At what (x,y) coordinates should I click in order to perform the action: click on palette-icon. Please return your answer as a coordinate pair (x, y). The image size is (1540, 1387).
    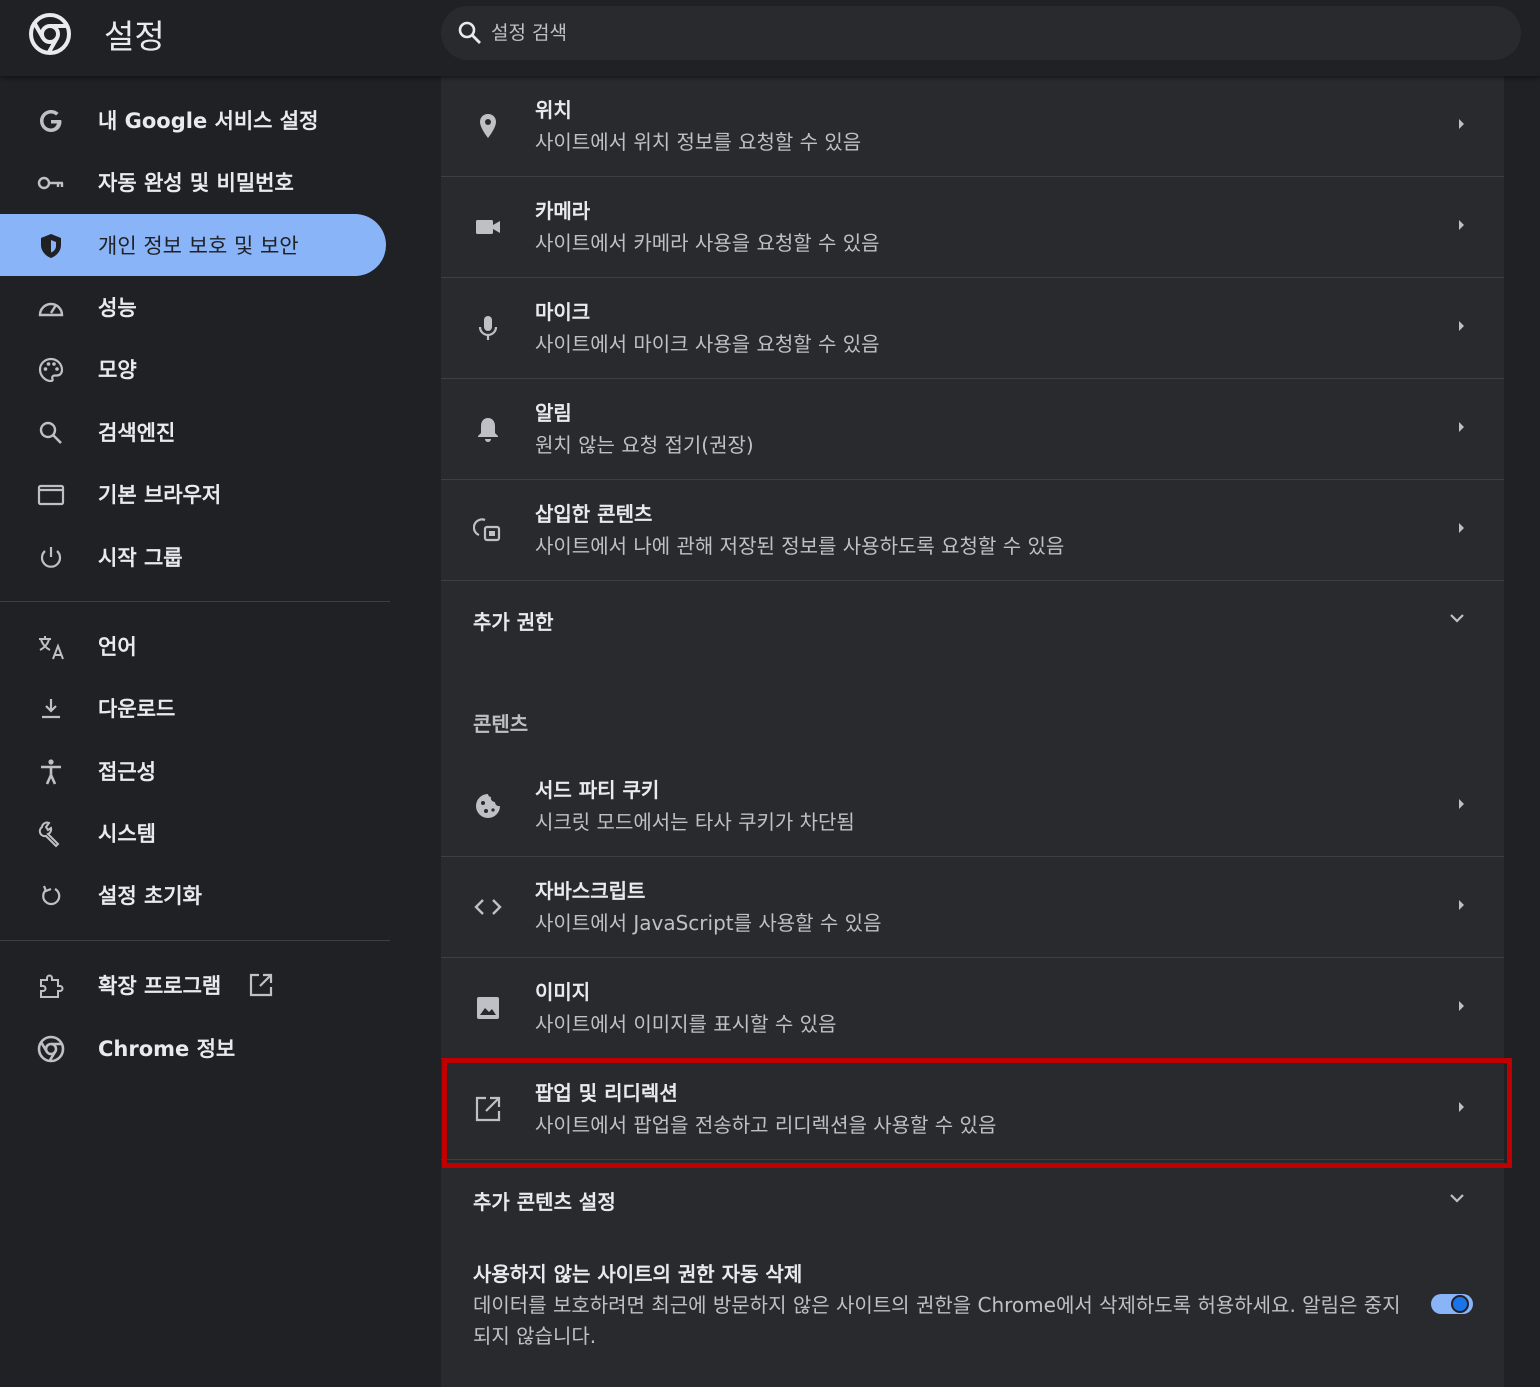
    Looking at the image, I should click on (51, 370).